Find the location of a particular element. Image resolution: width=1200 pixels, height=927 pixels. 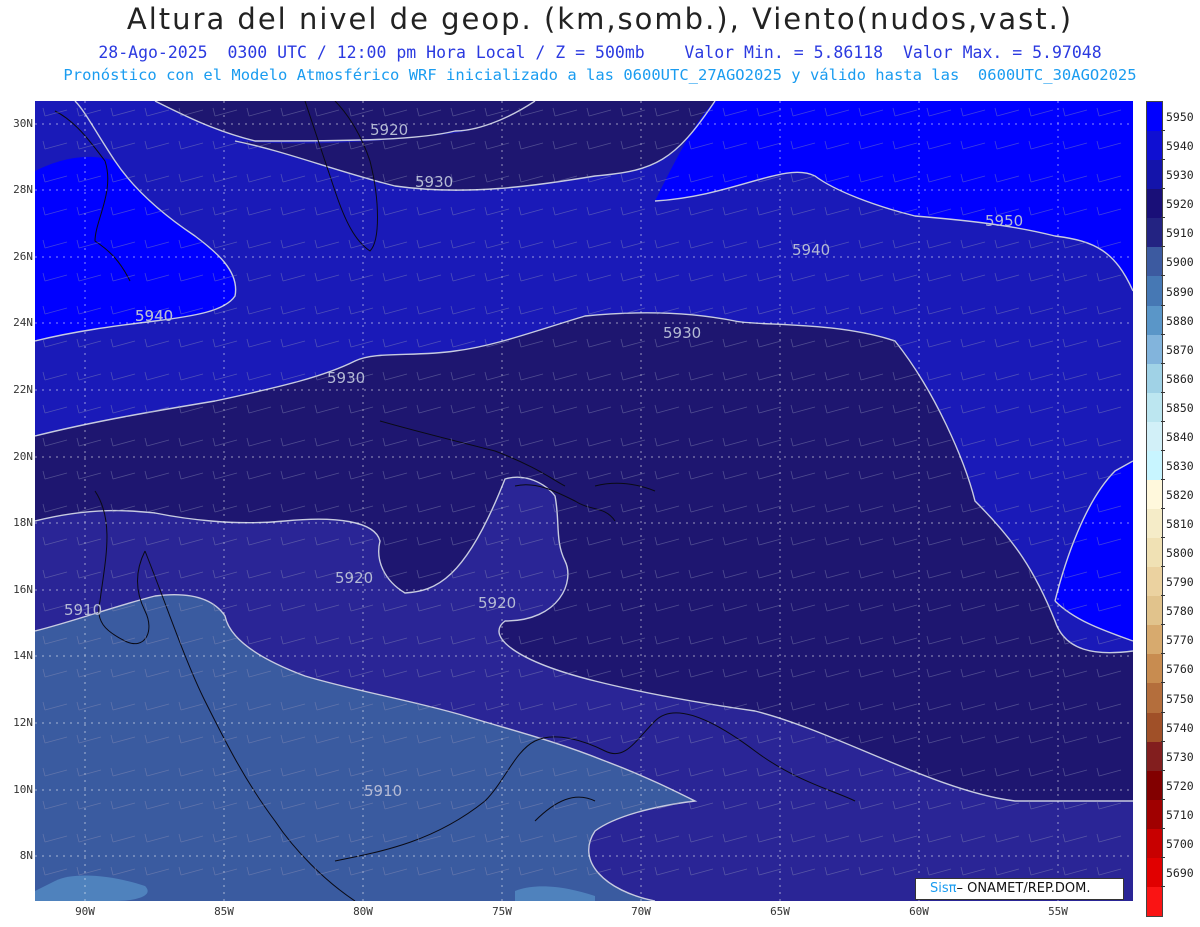

colorbar-label: 5830 is located at coordinates (1180, 465).